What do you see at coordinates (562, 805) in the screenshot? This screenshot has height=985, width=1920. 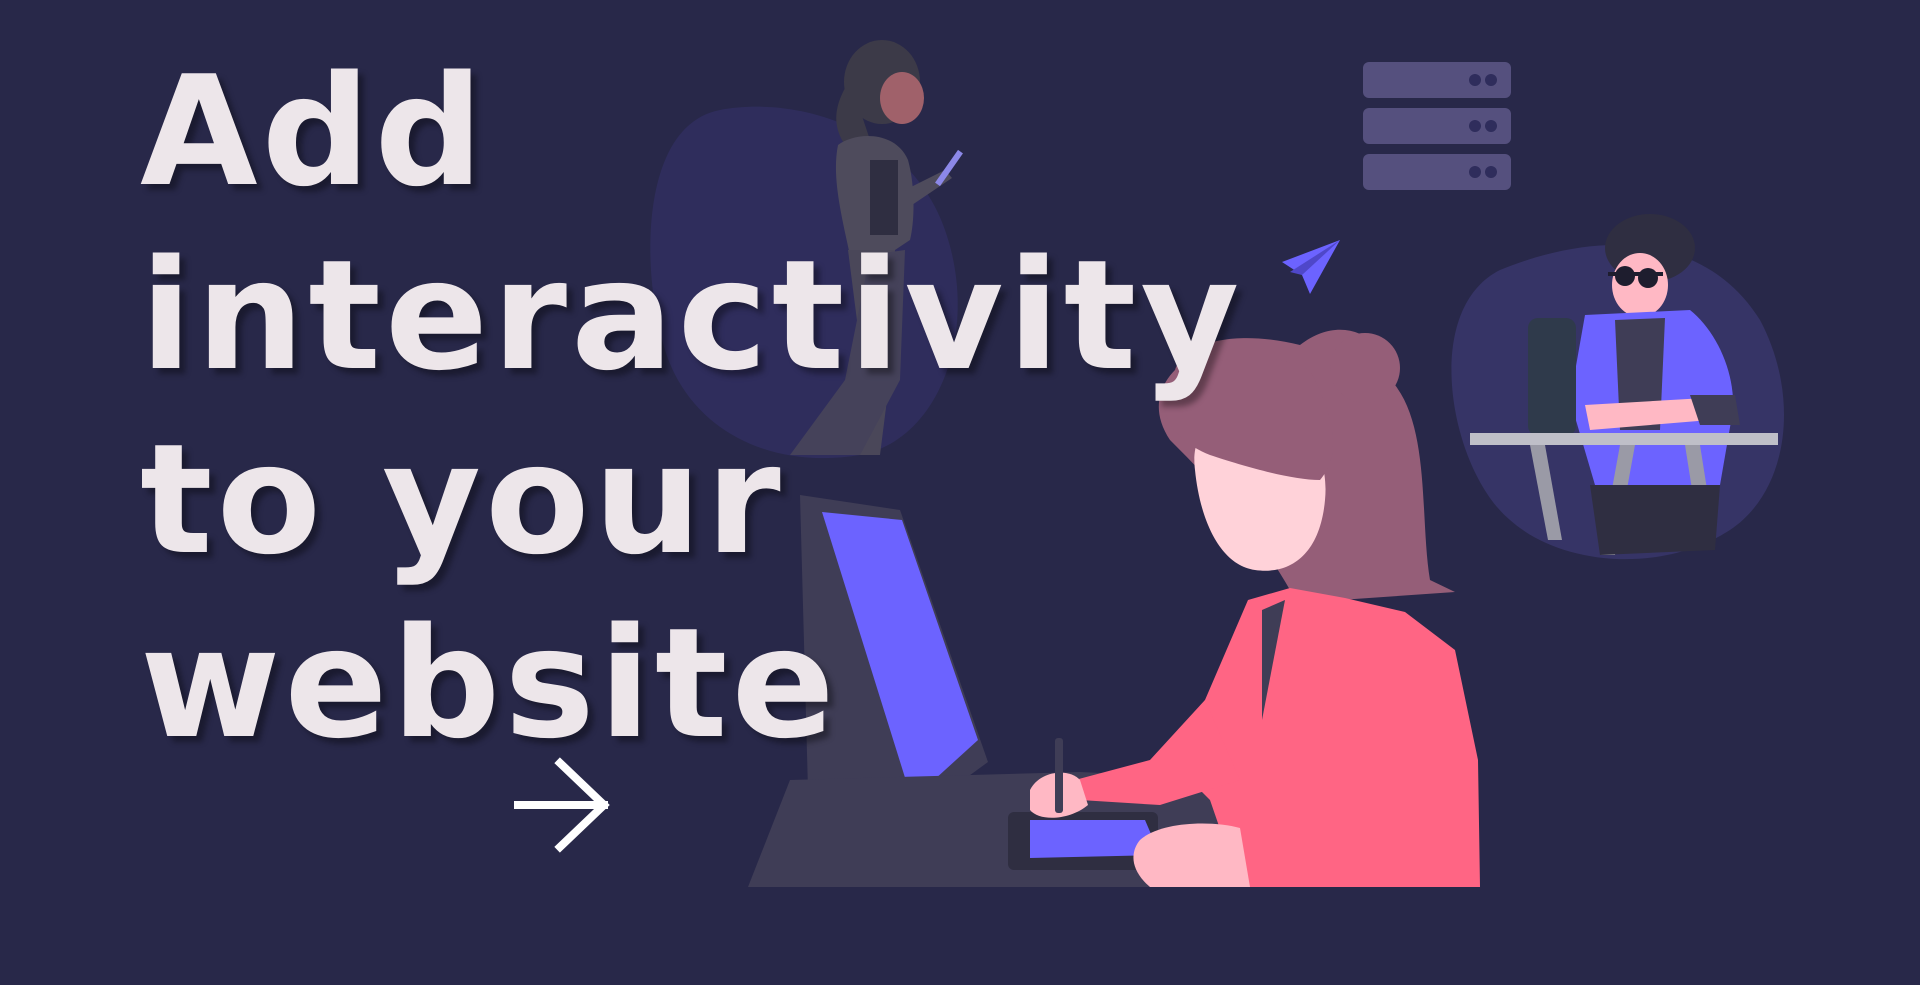 I see `arrow-right-icon` at bounding box center [562, 805].